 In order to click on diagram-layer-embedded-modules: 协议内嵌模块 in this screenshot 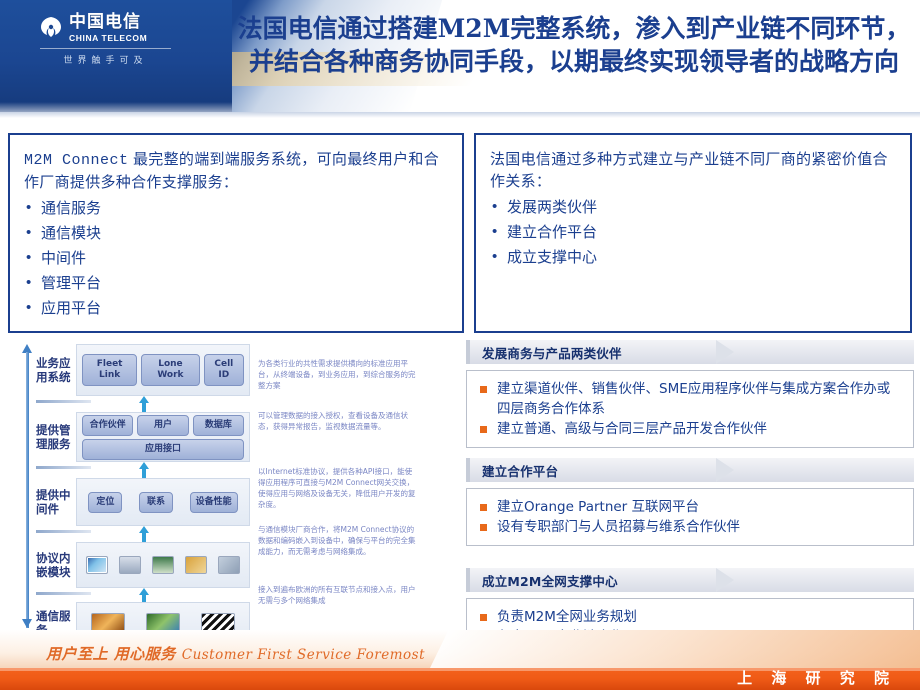, I will do `click(143, 565)`.